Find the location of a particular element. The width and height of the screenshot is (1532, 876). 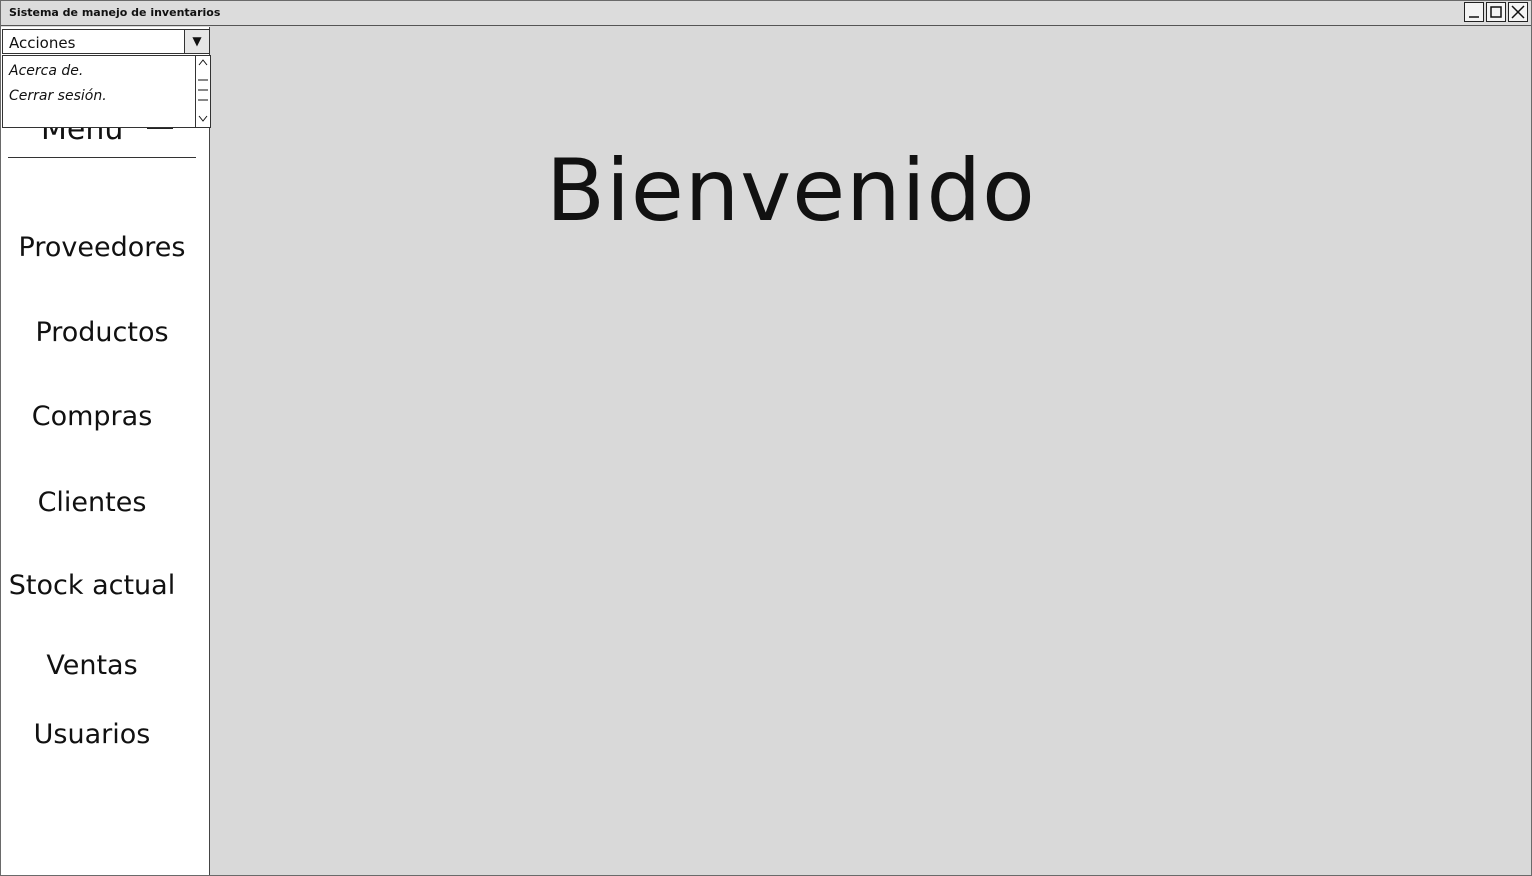

title-bar: Sistema de manejo de inventarios is located at coordinates (766, 13).